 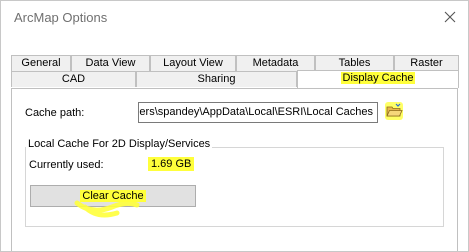 What do you see at coordinates (61, 17) in the screenshot?
I see `window-title: ArcMap Options` at bounding box center [61, 17].